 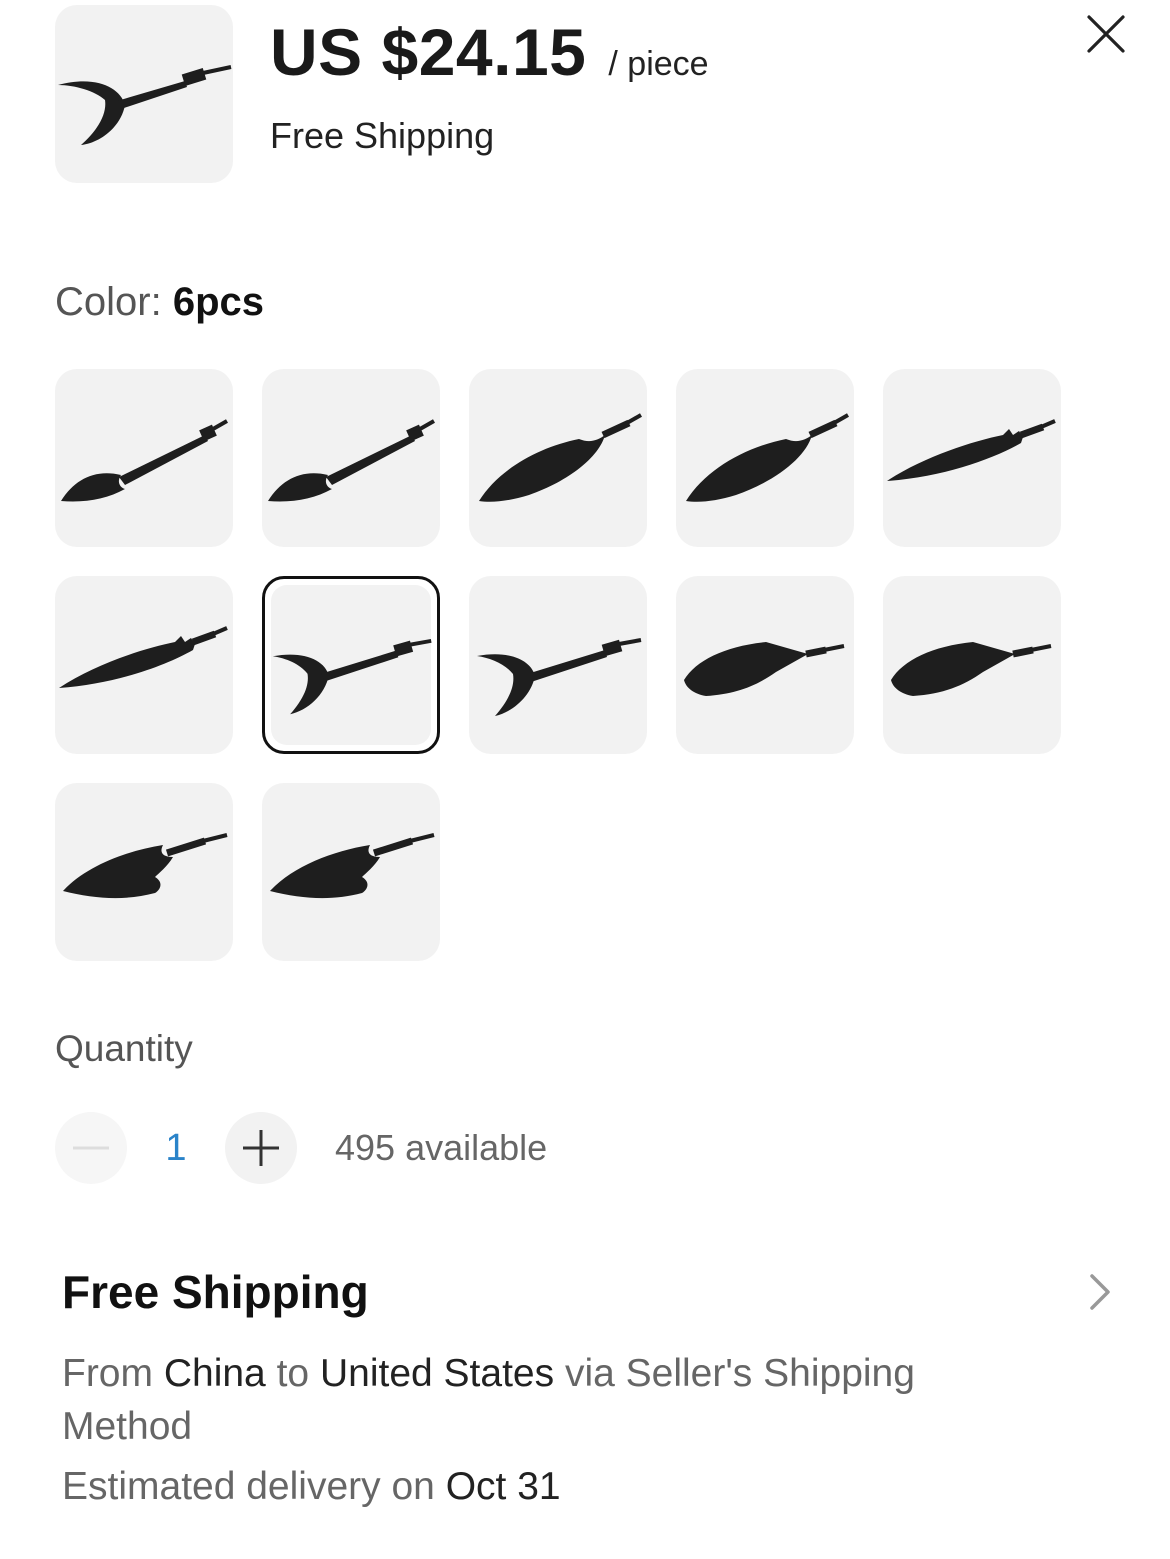 I want to click on close-icon, so click(x=1106, y=34).